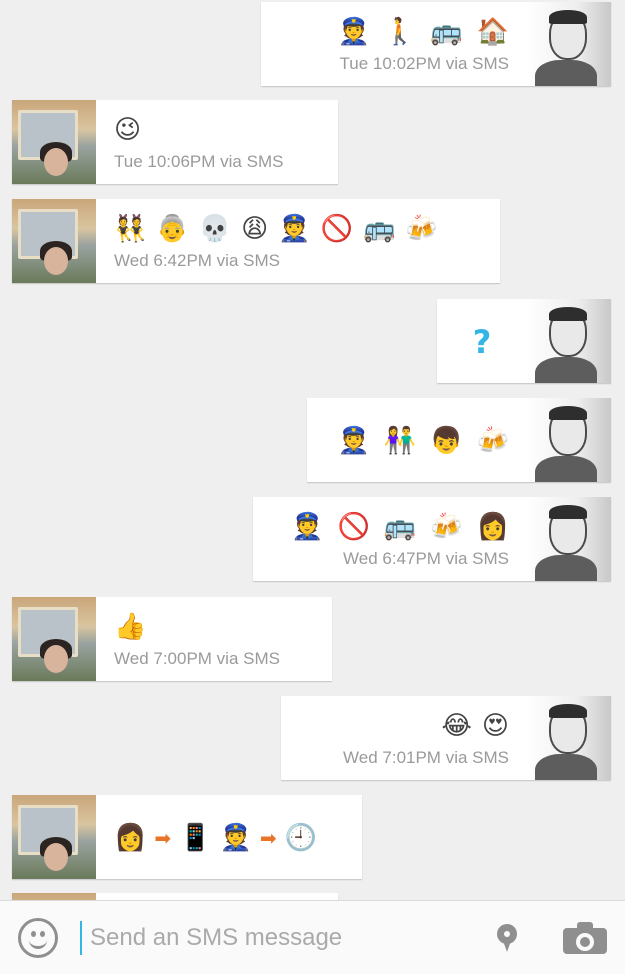 This screenshot has width=625, height=974. What do you see at coordinates (424, 32) in the screenshot?
I see `message-emojis: 👮 🚶 🚌 🏠` at bounding box center [424, 32].